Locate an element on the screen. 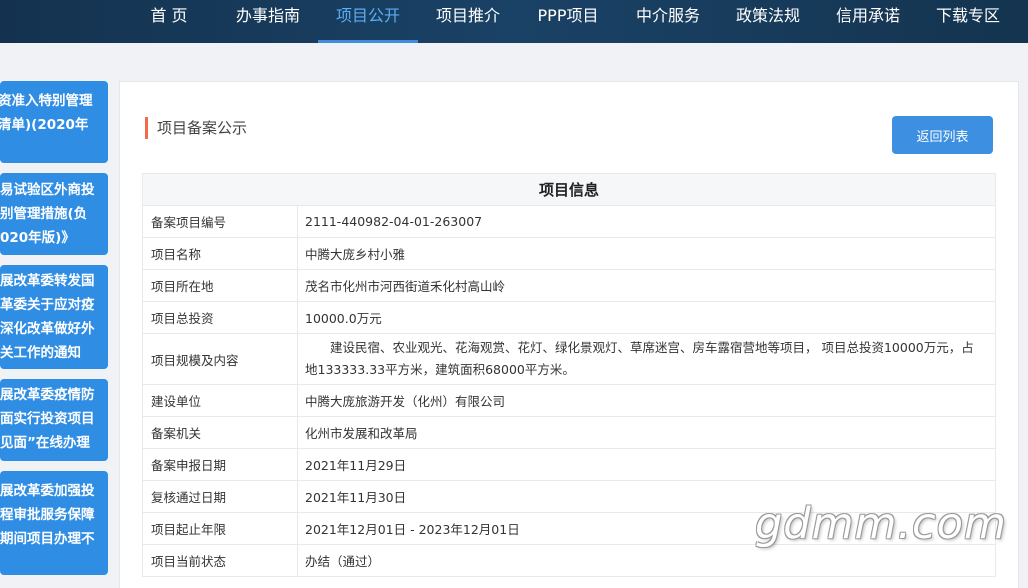  row-value: 2111-440982-04-01-263007 is located at coordinates (646, 221).